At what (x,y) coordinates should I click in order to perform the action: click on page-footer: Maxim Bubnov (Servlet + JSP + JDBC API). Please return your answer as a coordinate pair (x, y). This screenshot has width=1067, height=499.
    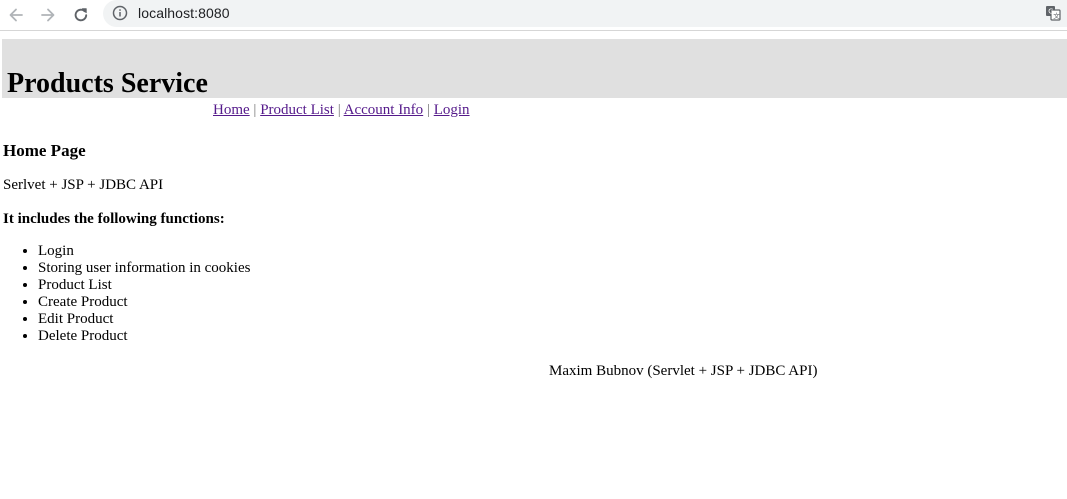
    Looking at the image, I should click on (683, 371).